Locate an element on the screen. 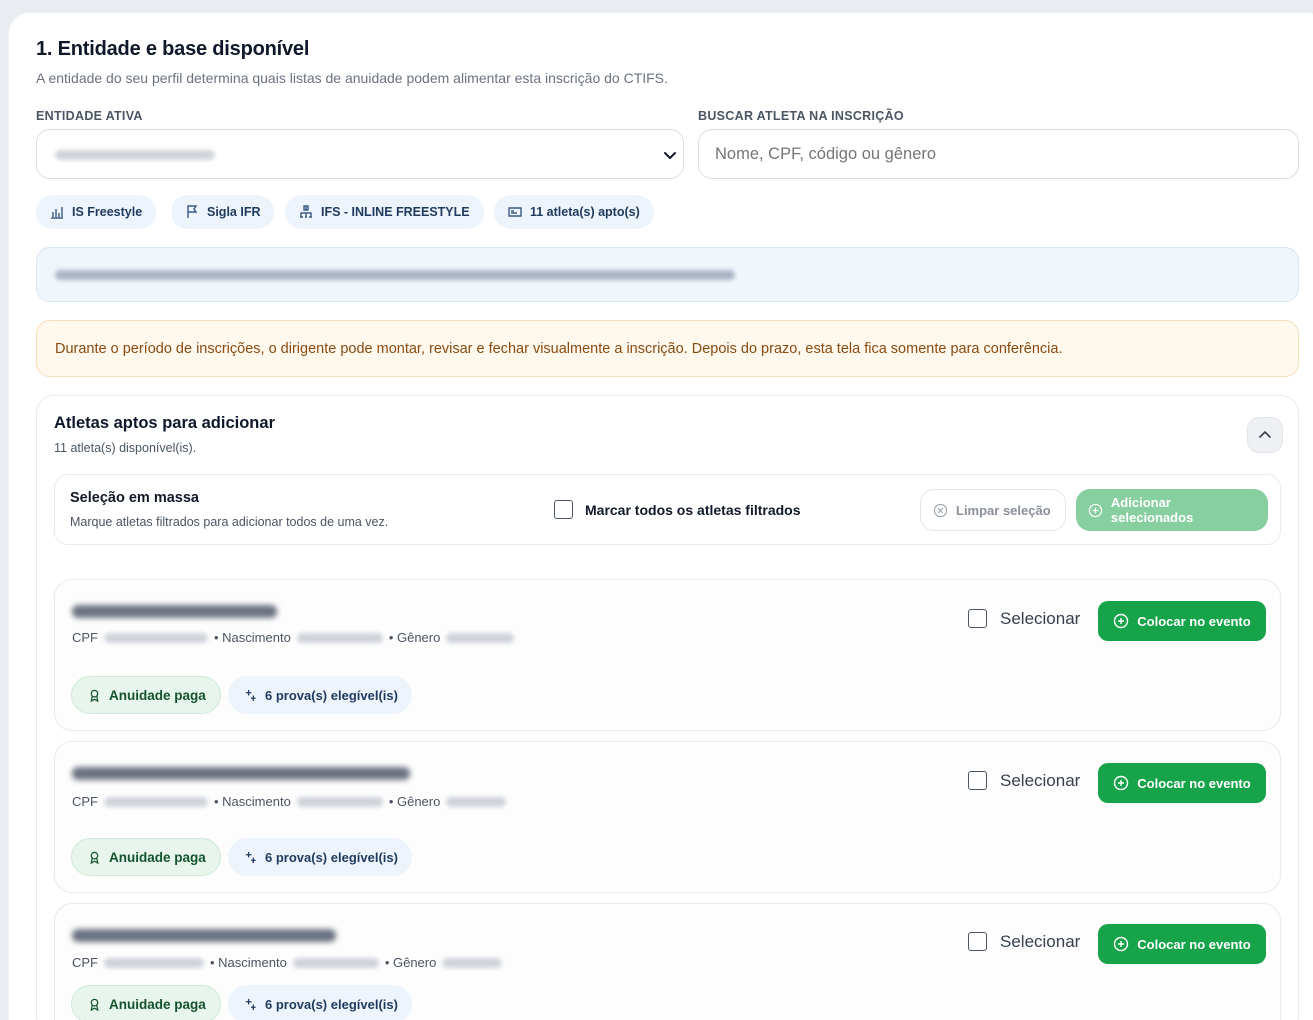 The image size is (1313, 1020). pill-acronym: Sigla IFR is located at coordinates (223, 212).